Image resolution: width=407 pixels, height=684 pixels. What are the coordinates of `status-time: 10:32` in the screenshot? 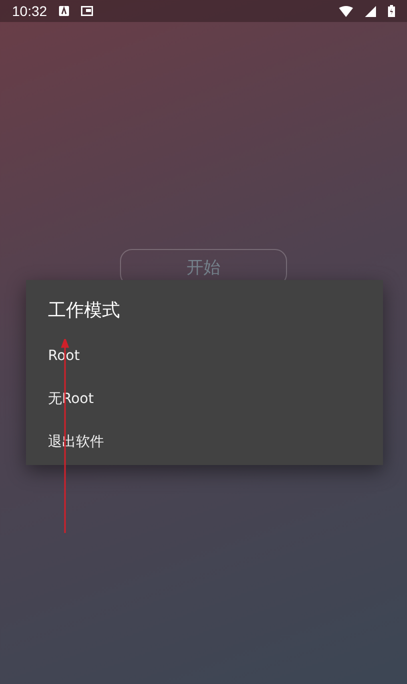 It's located at (30, 11).